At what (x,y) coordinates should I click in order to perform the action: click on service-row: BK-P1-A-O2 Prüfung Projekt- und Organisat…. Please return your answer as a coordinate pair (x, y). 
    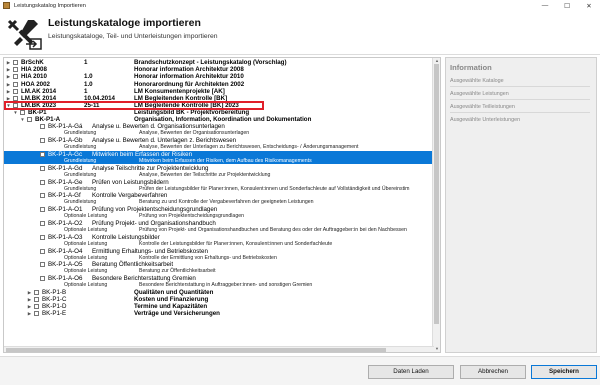
    Looking at the image, I should click on (219, 223).